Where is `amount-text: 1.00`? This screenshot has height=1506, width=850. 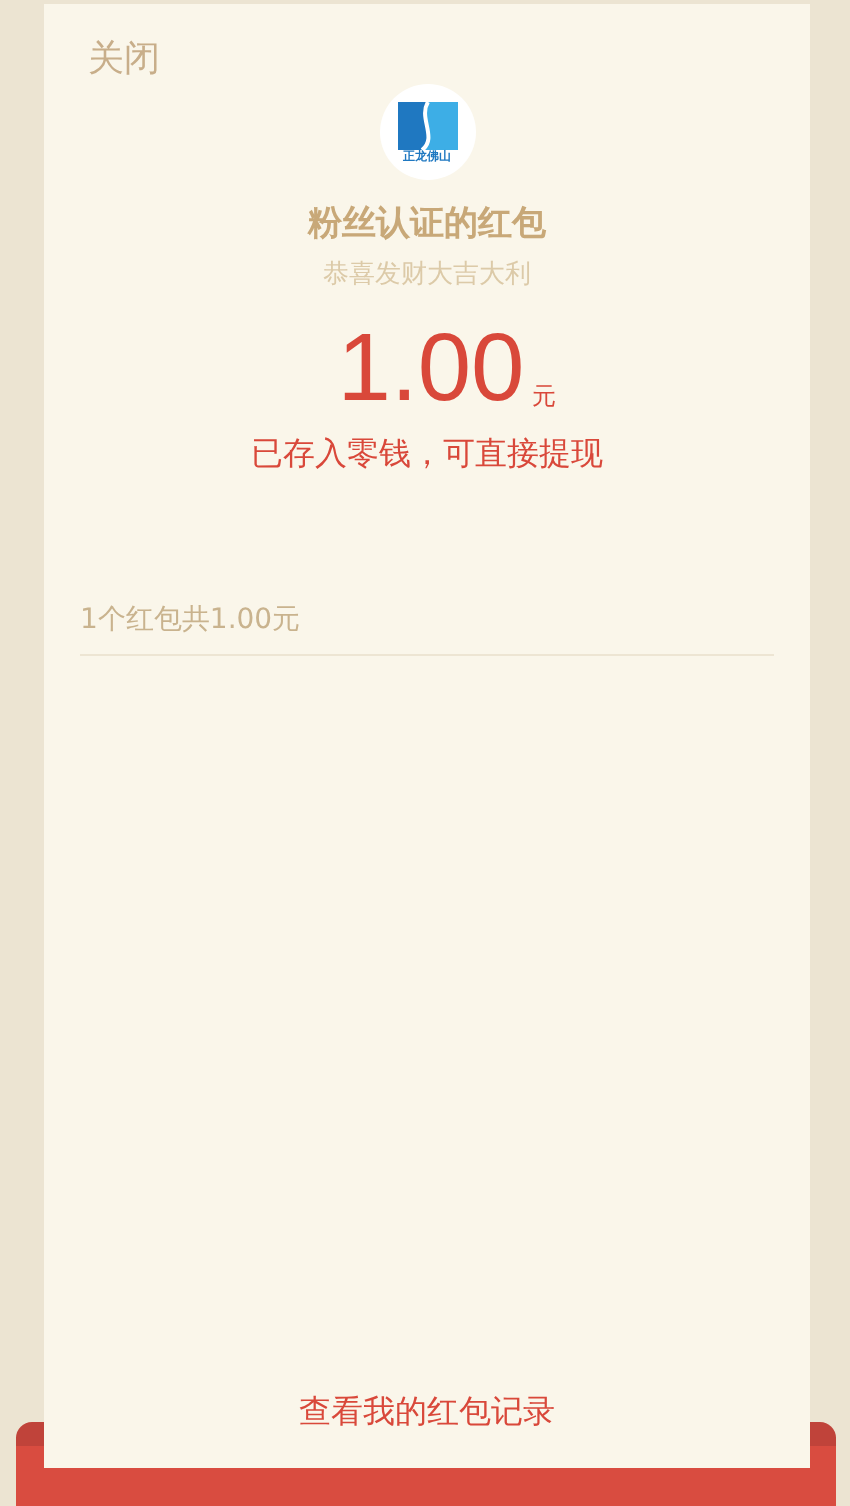
amount-text: 1.00 is located at coordinates (431, 370).